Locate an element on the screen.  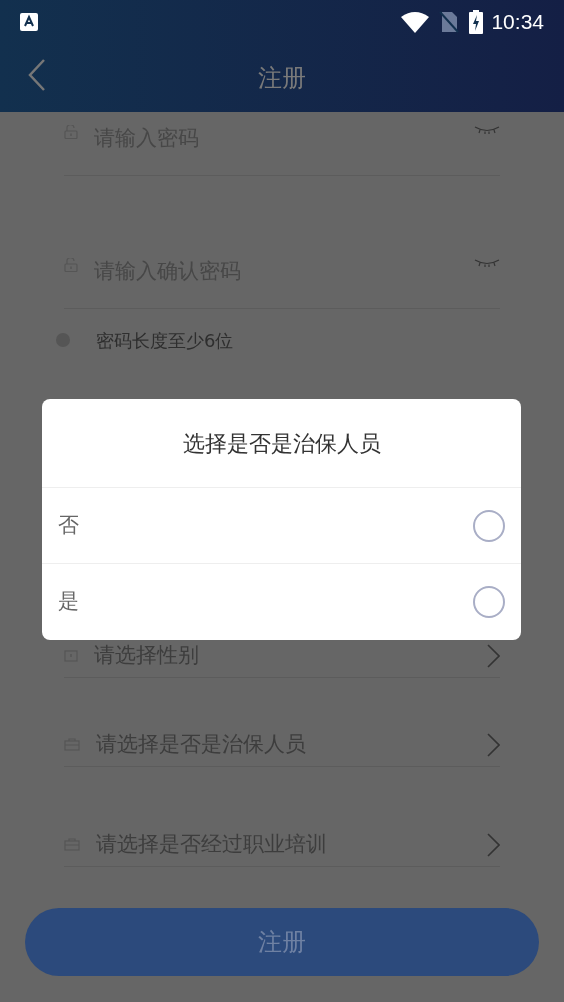
battery-icon is located at coordinates (476, 22).